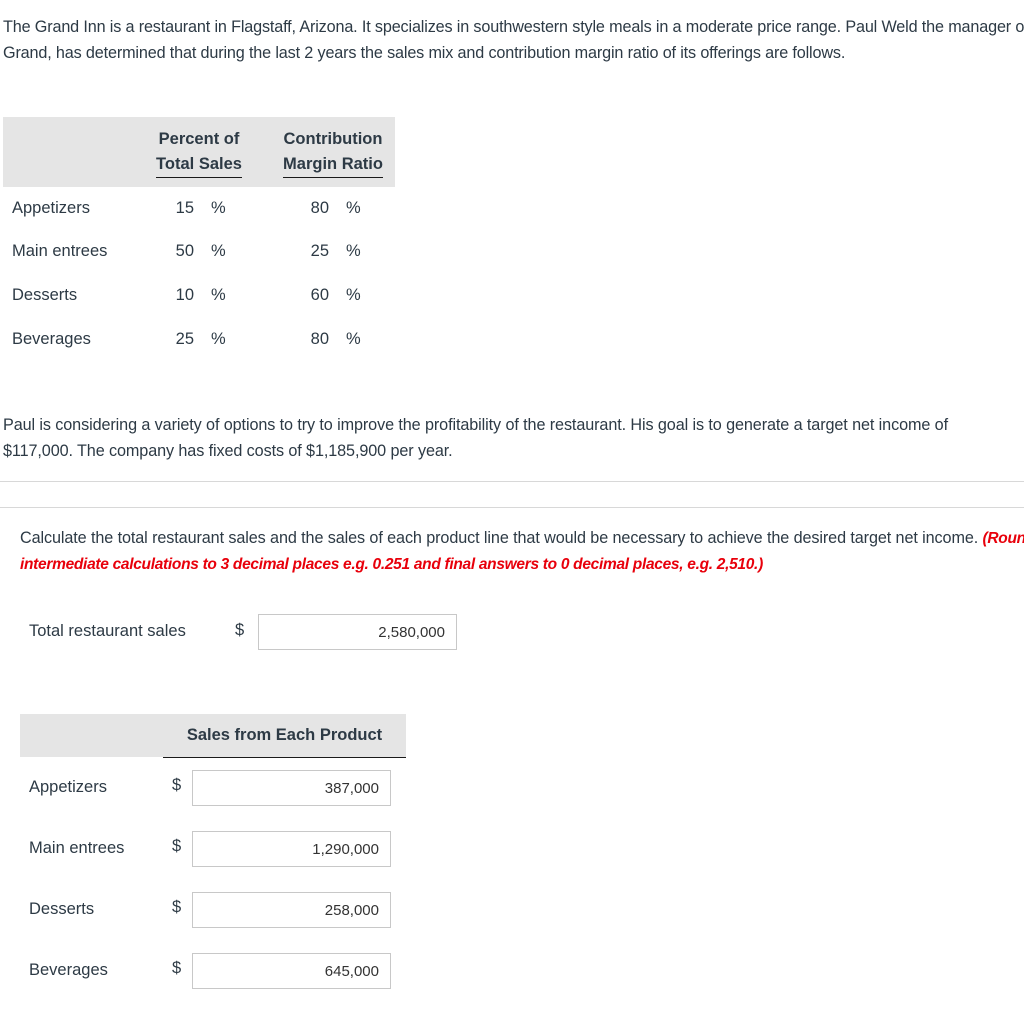  Describe the element at coordinates (68, 787) in the screenshot. I see `product-label: Appetizers` at that location.